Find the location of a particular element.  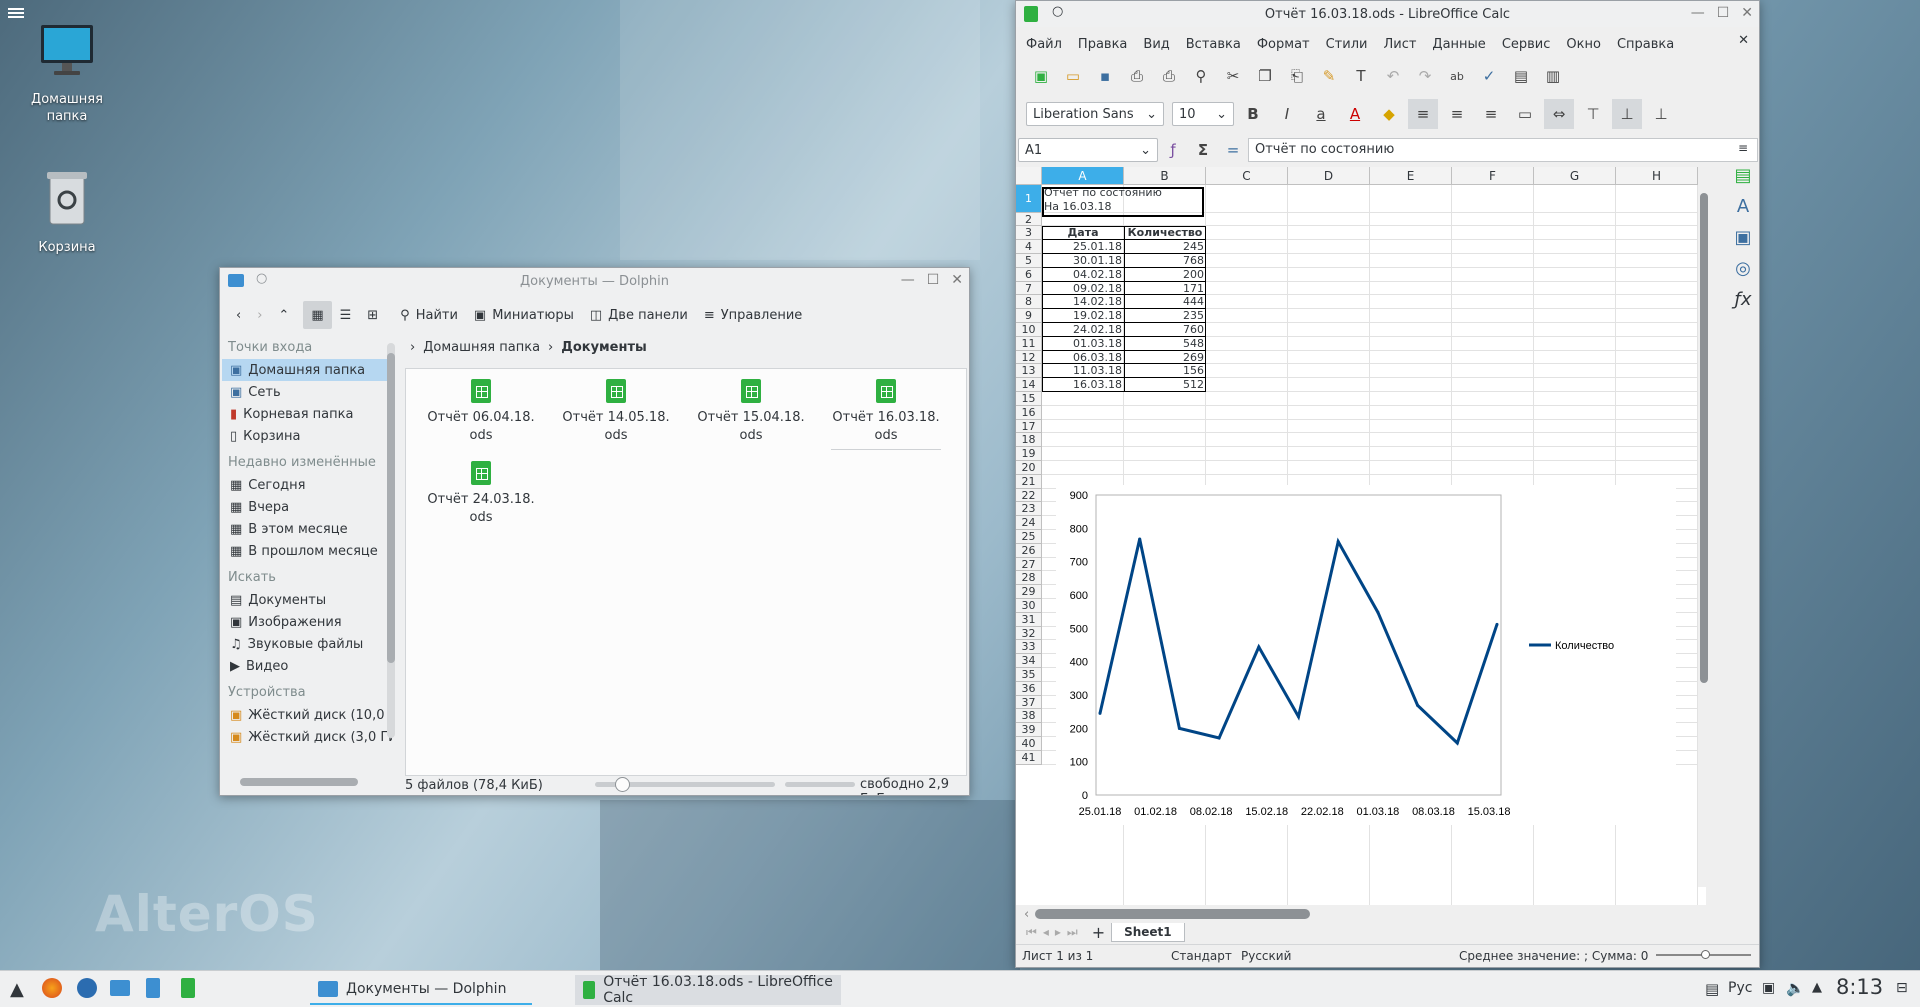

column-header: A is located at coordinates (1083, 176).